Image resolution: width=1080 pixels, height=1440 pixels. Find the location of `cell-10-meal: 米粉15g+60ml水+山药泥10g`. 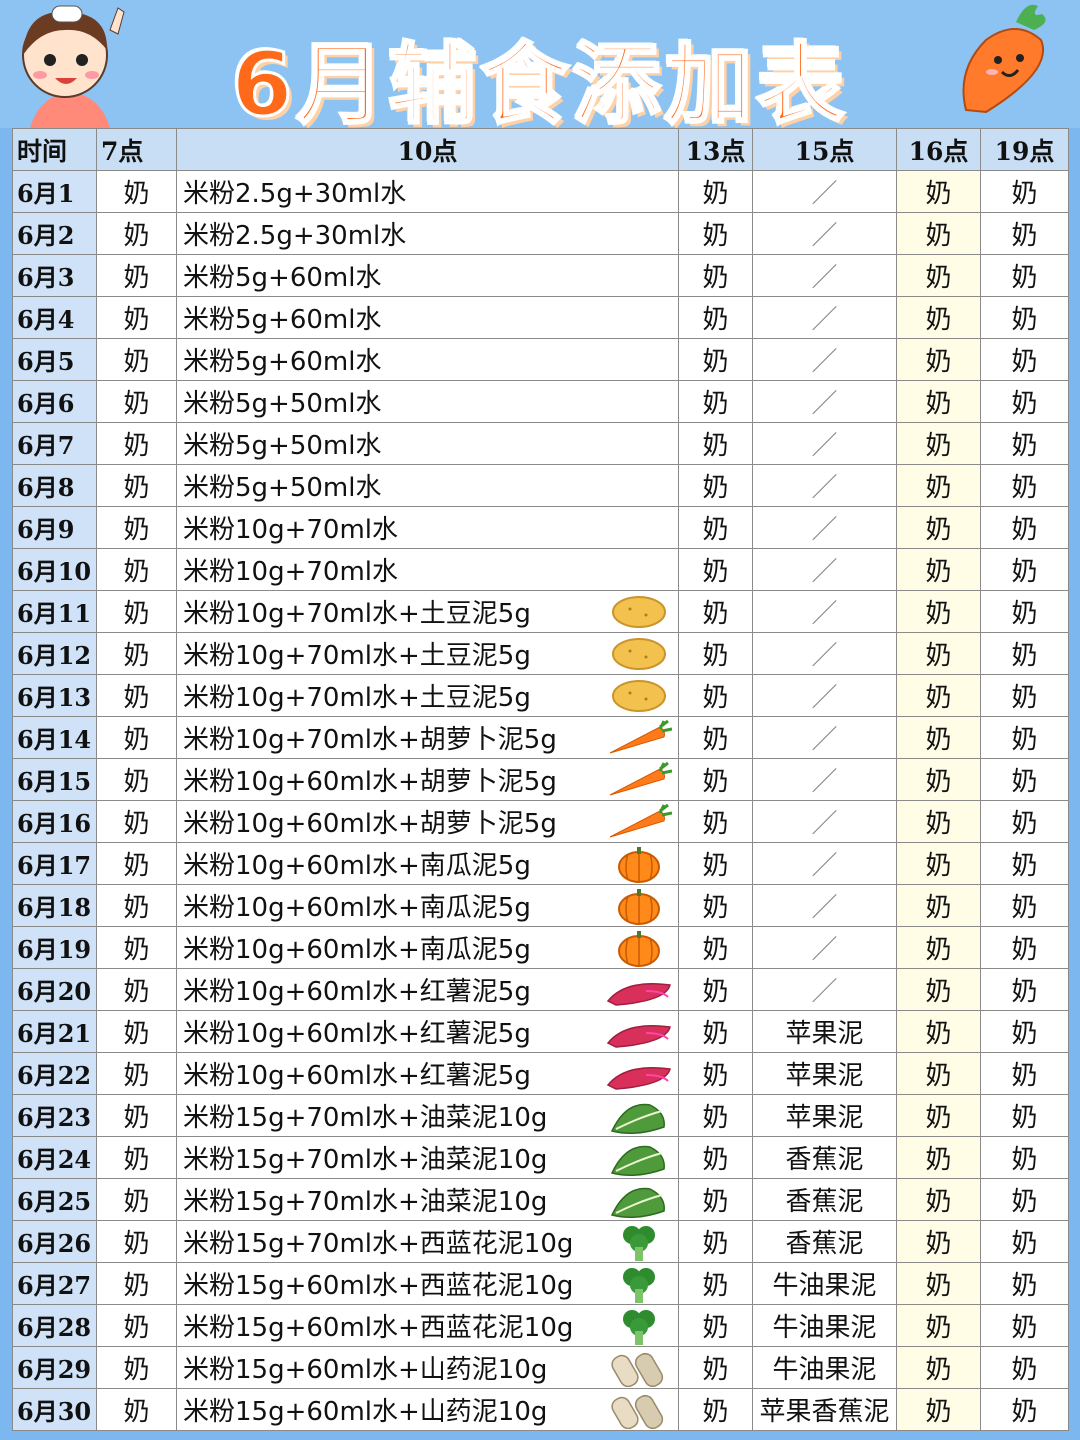

cell-10-meal: 米粉15g+60ml水+山药泥10g is located at coordinates (427, 1409).